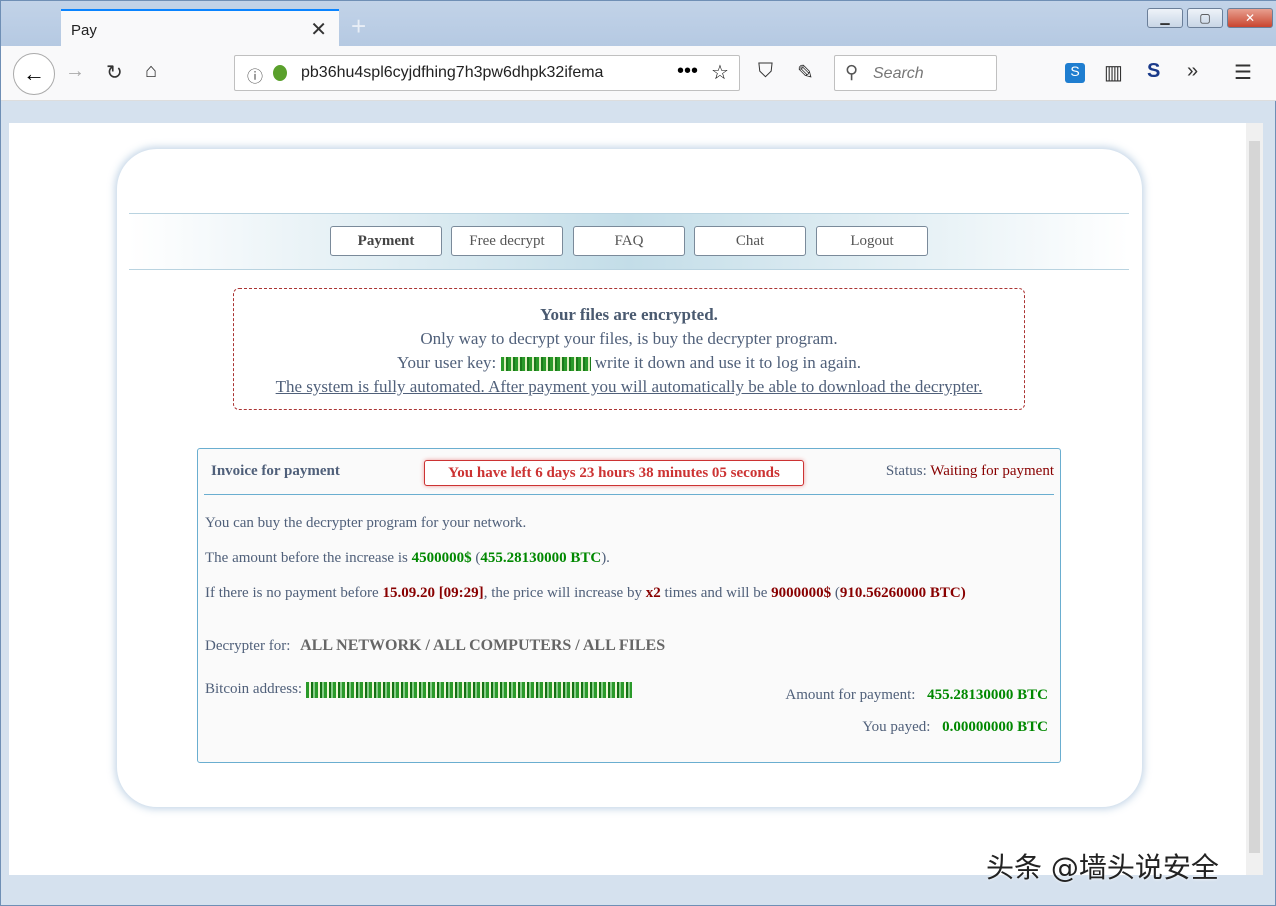 The width and height of the screenshot is (1276, 906). I want to click on star-icon: ☆, so click(720, 72).